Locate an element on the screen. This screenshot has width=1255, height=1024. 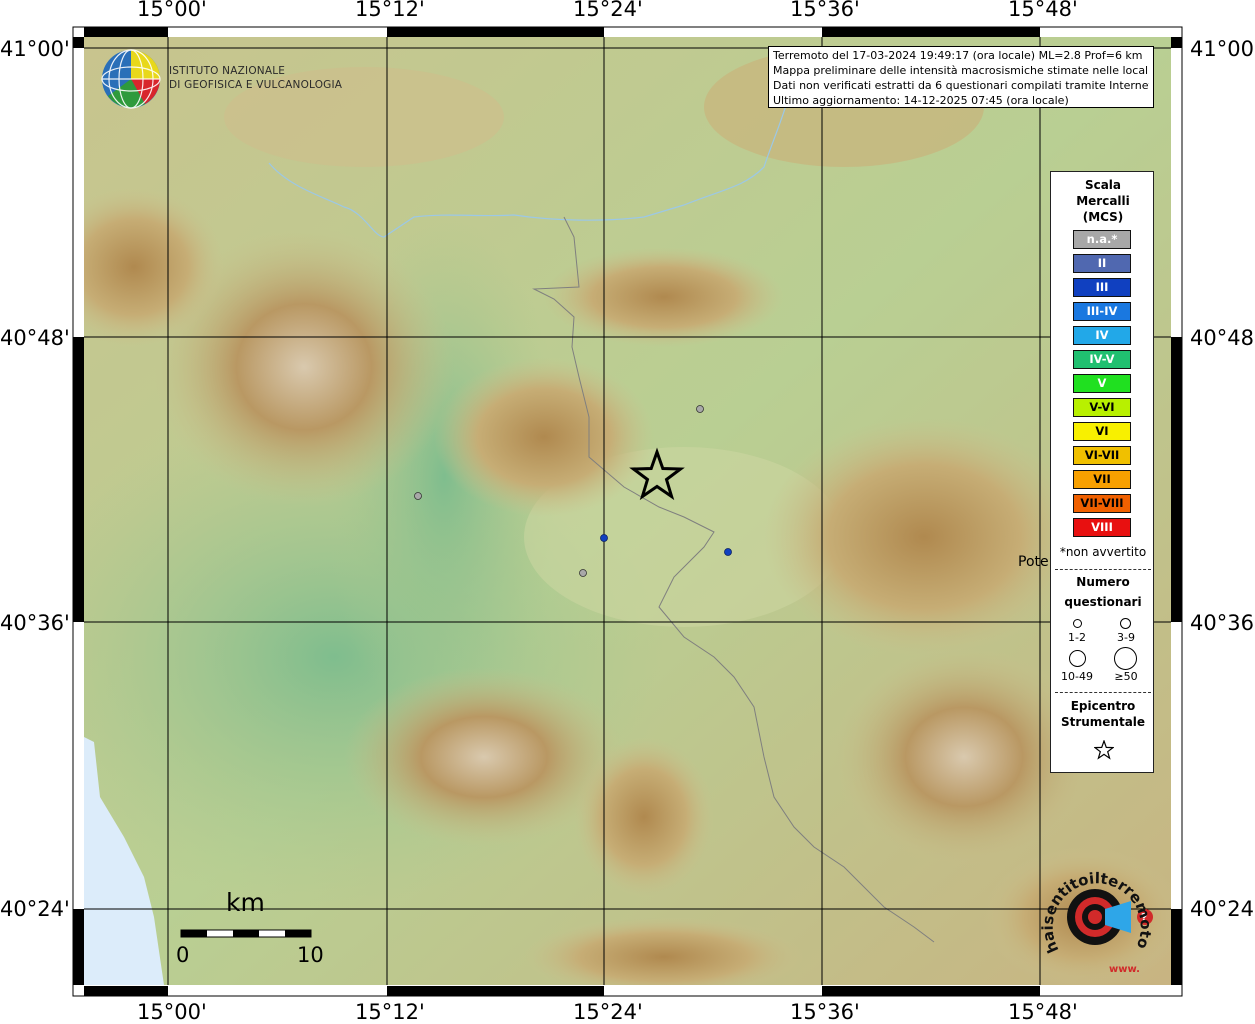
legend-title: Scala Mercalli (MCS) is located at coordinates (1103, 201).